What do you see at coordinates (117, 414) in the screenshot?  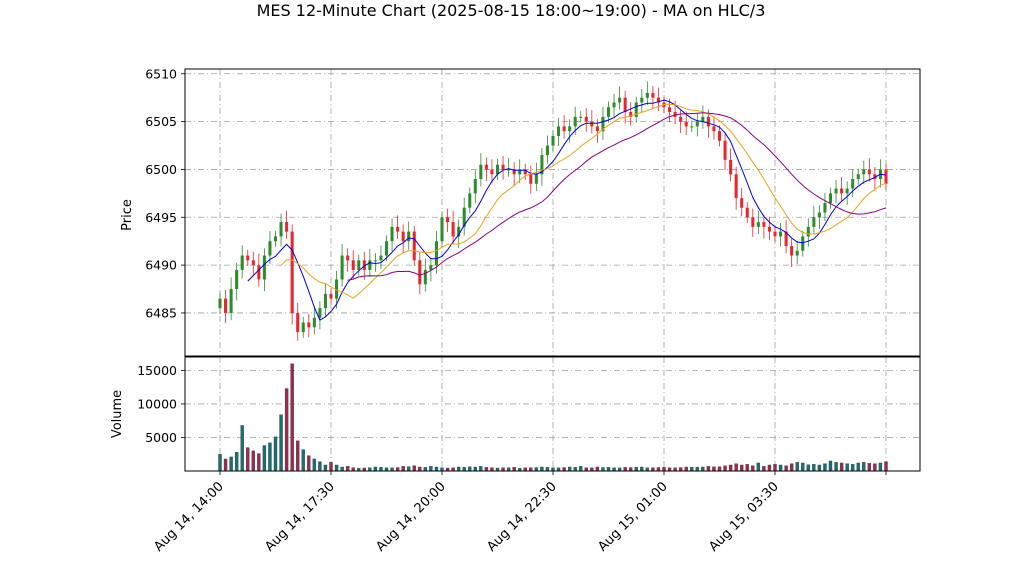 I see `volume-axis-label: Volume` at bounding box center [117, 414].